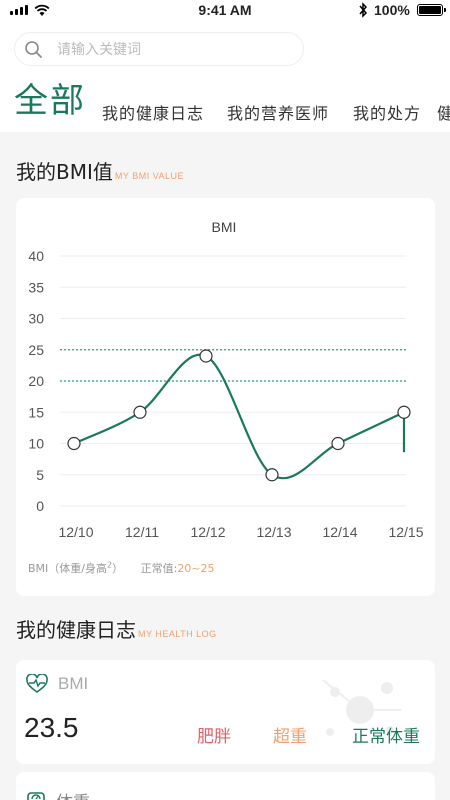 Image resolution: width=450 pixels, height=800 pixels. I want to click on bmi-subtitle: MY BMI VALUE, so click(149, 176).